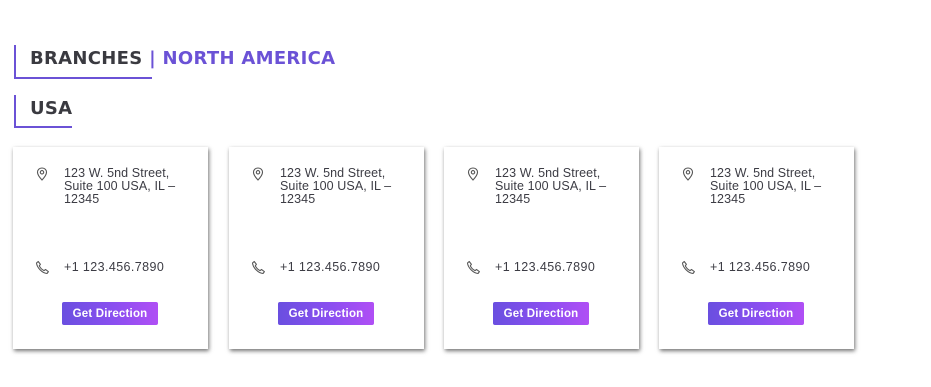 This screenshot has height=387, width=931. What do you see at coordinates (43, 127) in the screenshot?
I see `country-heading-underline` at bounding box center [43, 127].